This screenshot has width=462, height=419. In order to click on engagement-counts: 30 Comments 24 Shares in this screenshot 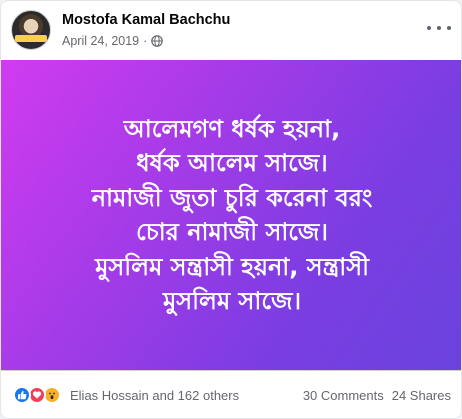, I will do `click(377, 395)`.